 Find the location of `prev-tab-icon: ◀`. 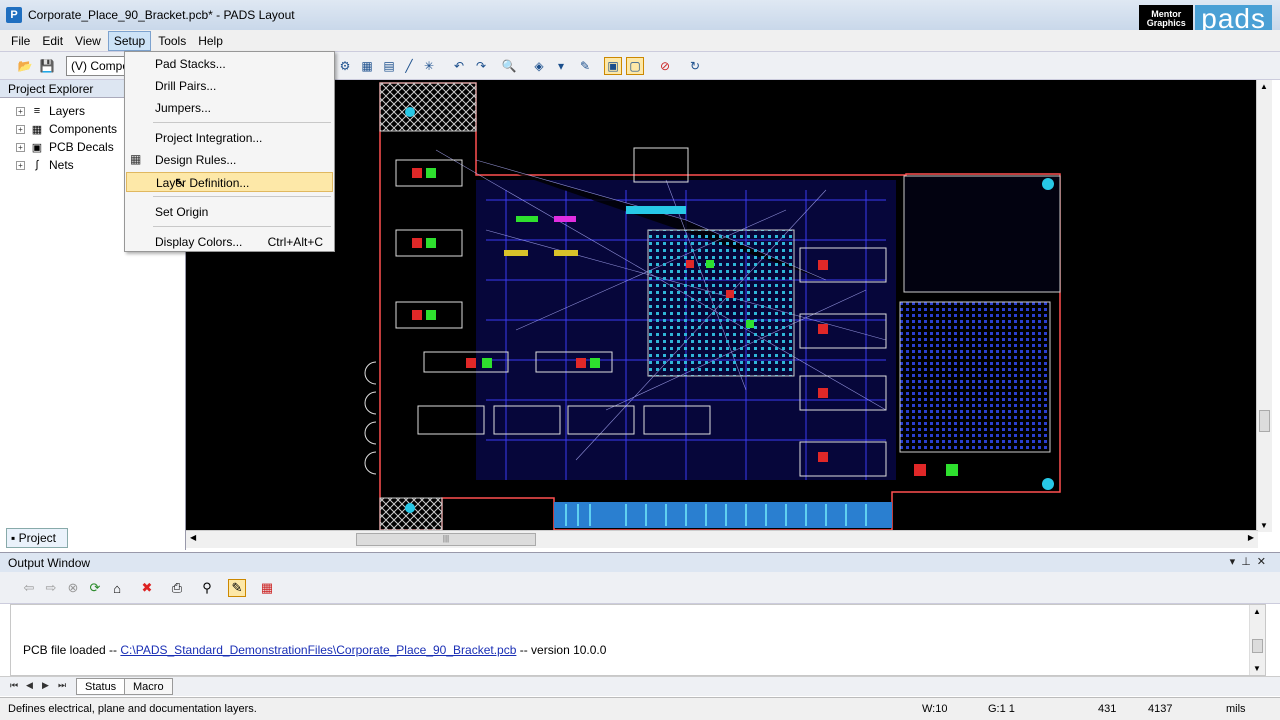

prev-tab-icon: ◀ is located at coordinates (29, 685).